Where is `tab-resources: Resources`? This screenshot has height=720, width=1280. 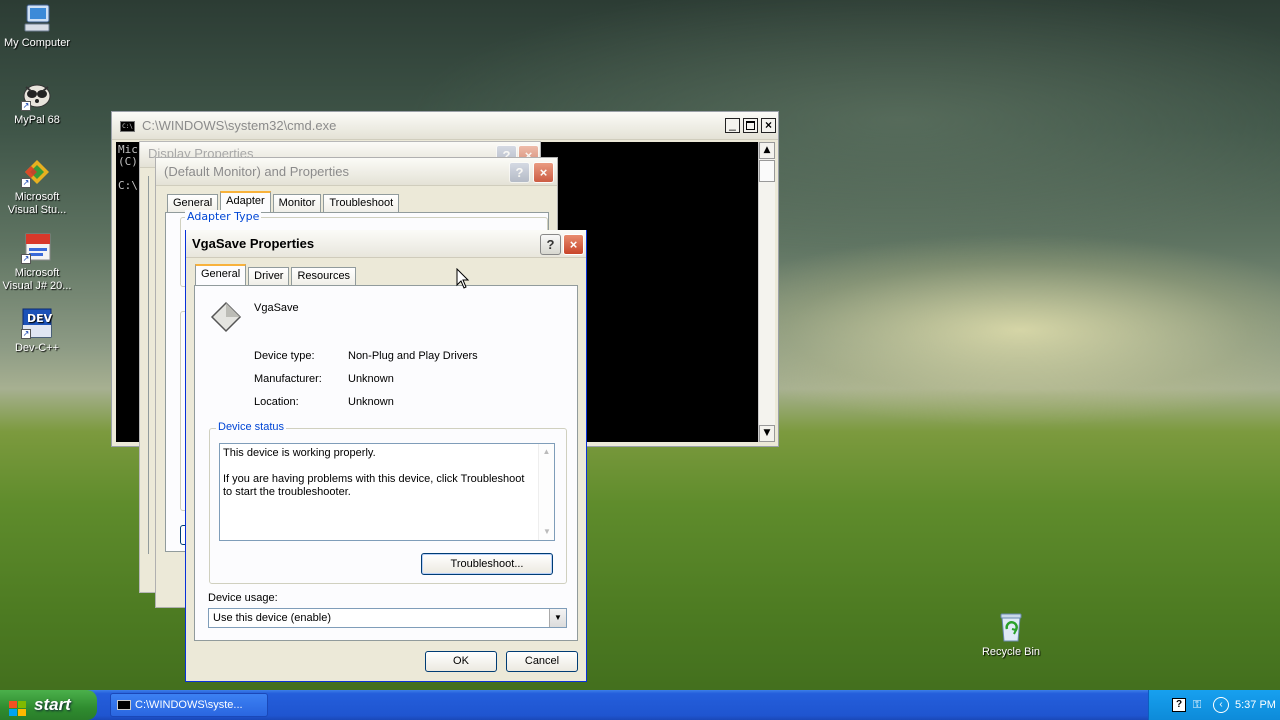
tab-resources: Resources is located at coordinates (324, 276).